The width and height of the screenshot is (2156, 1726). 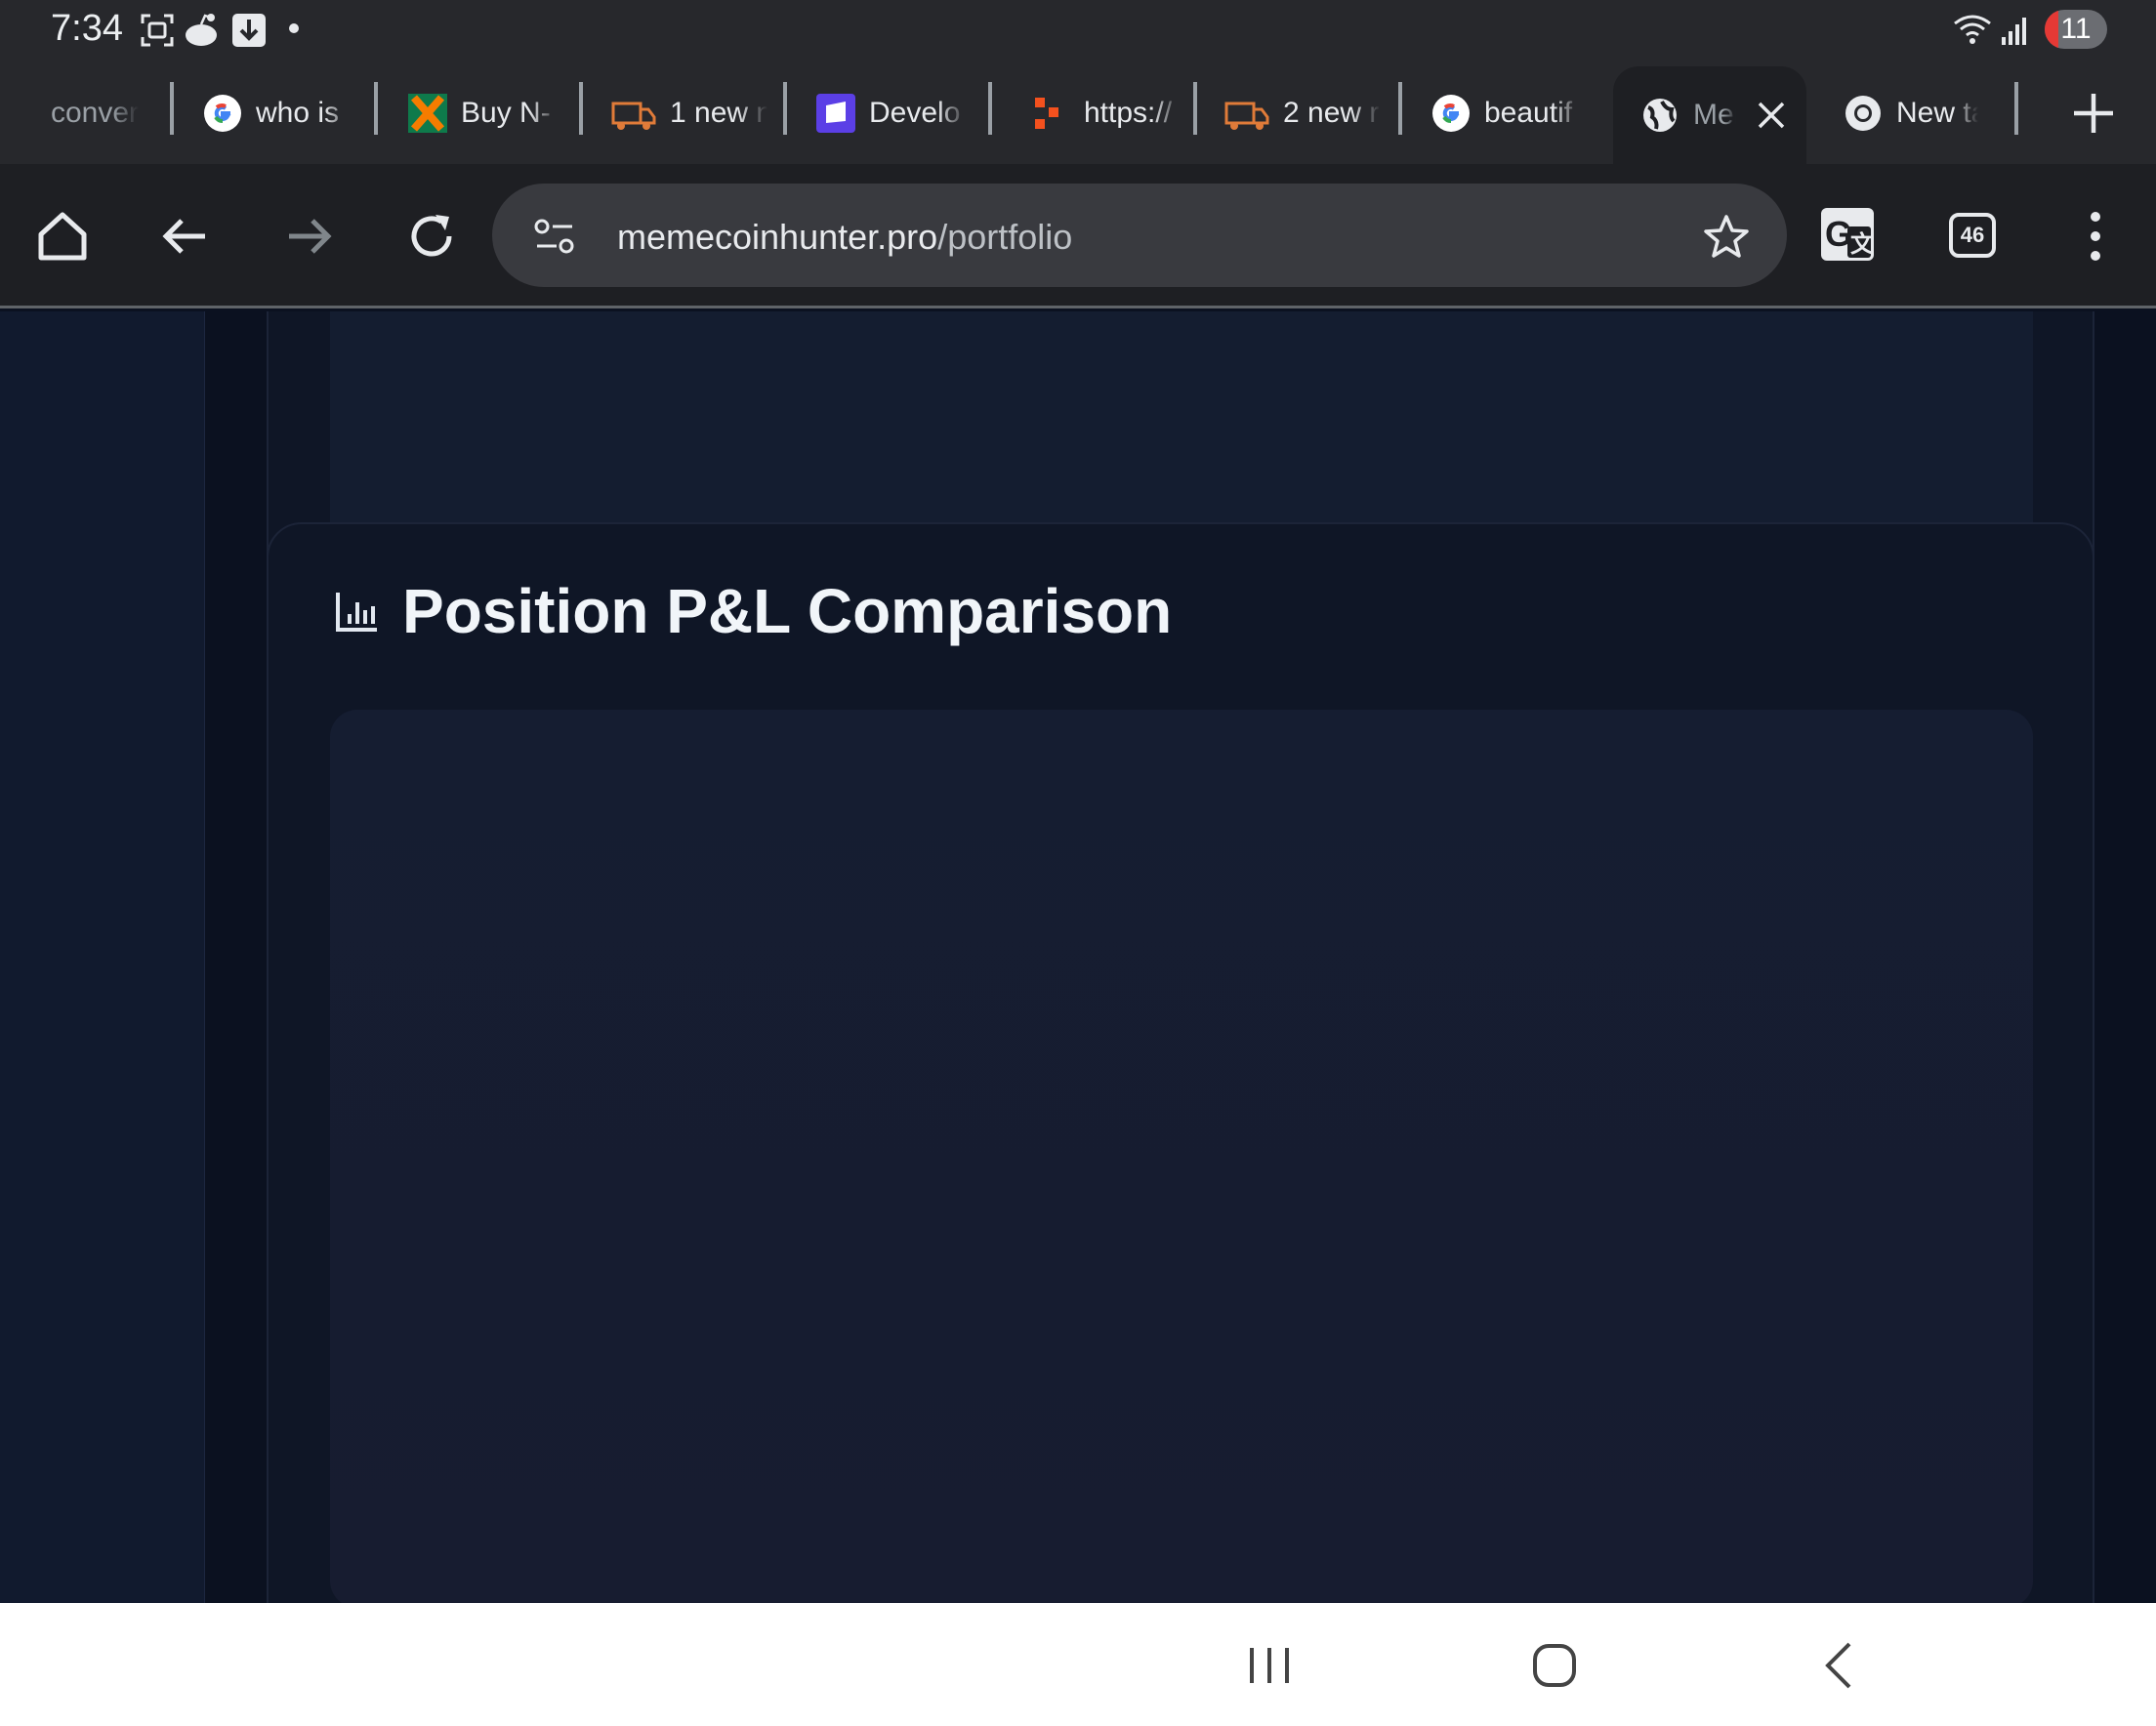 What do you see at coordinates (1973, 29) in the screenshot?
I see `wifi-icon` at bounding box center [1973, 29].